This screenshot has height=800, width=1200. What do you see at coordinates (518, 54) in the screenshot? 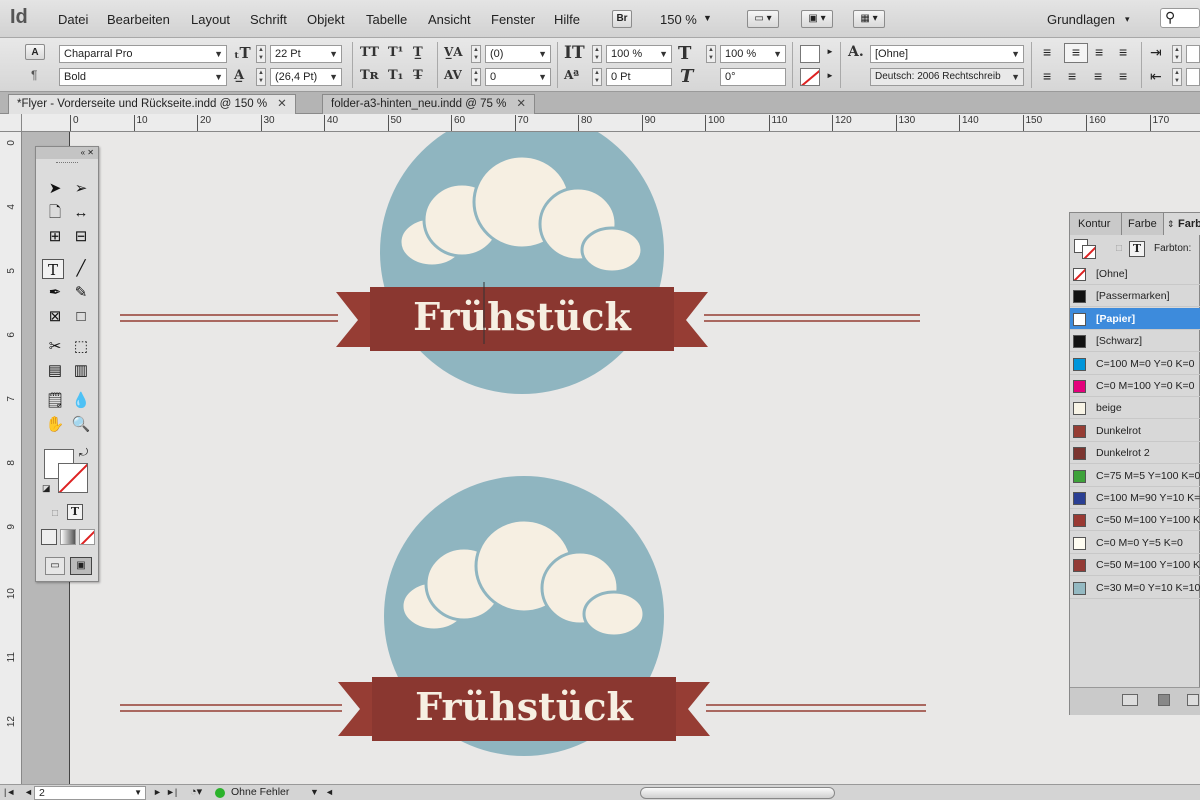
I see `kerning-field: (0) ▼` at bounding box center [518, 54].